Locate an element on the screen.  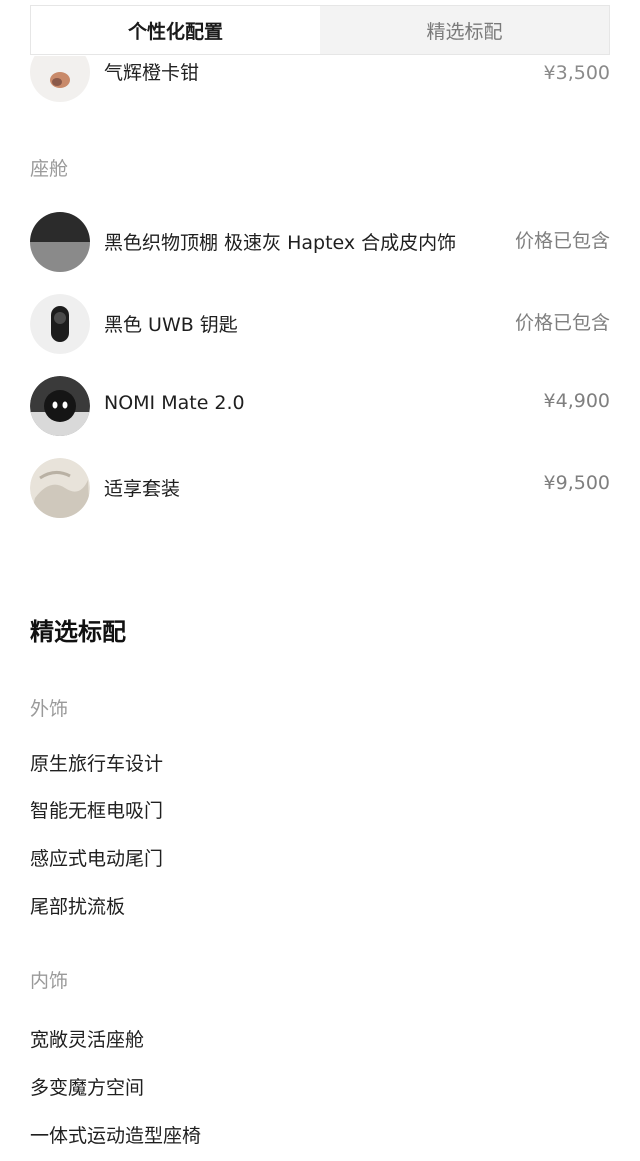
feature-item: 感应式电动尾门 is located at coordinates (97, 859).